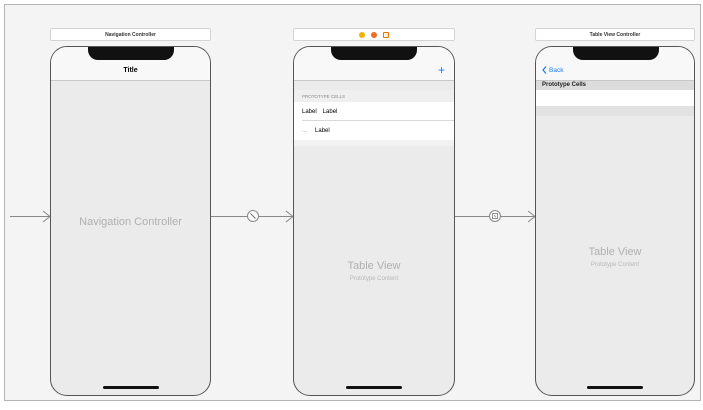 The width and height of the screenshot is (703, 410). Describe the element at coordinates (330, 111) in the screenshot. I see `cell-detail-label: Label` at that location.